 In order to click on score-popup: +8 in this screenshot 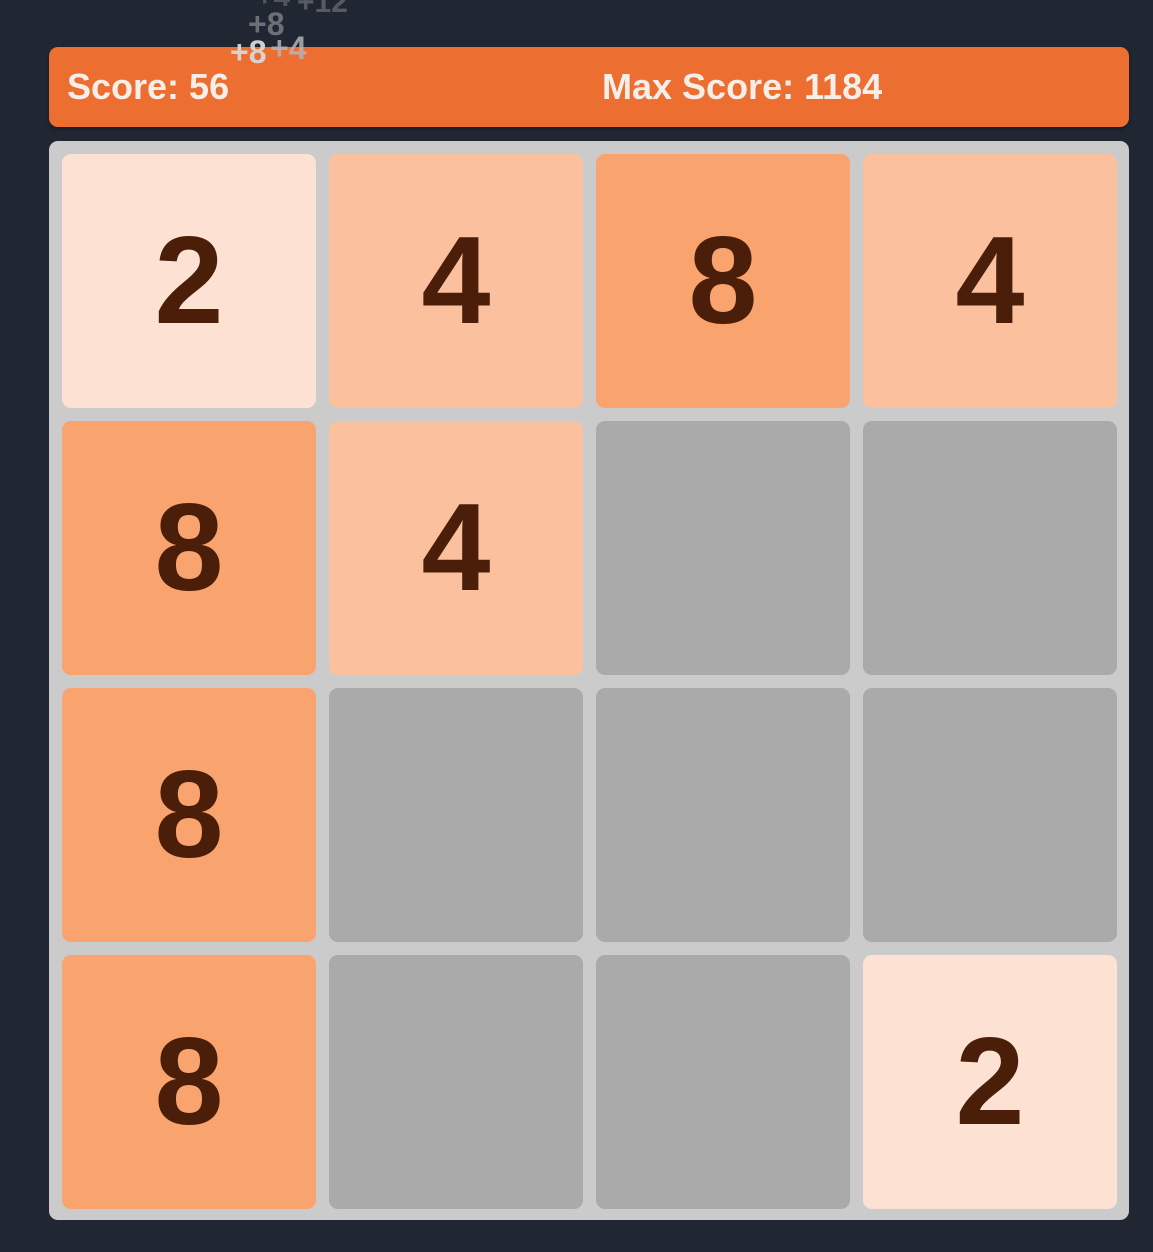, I will do `click(266, 24)`.